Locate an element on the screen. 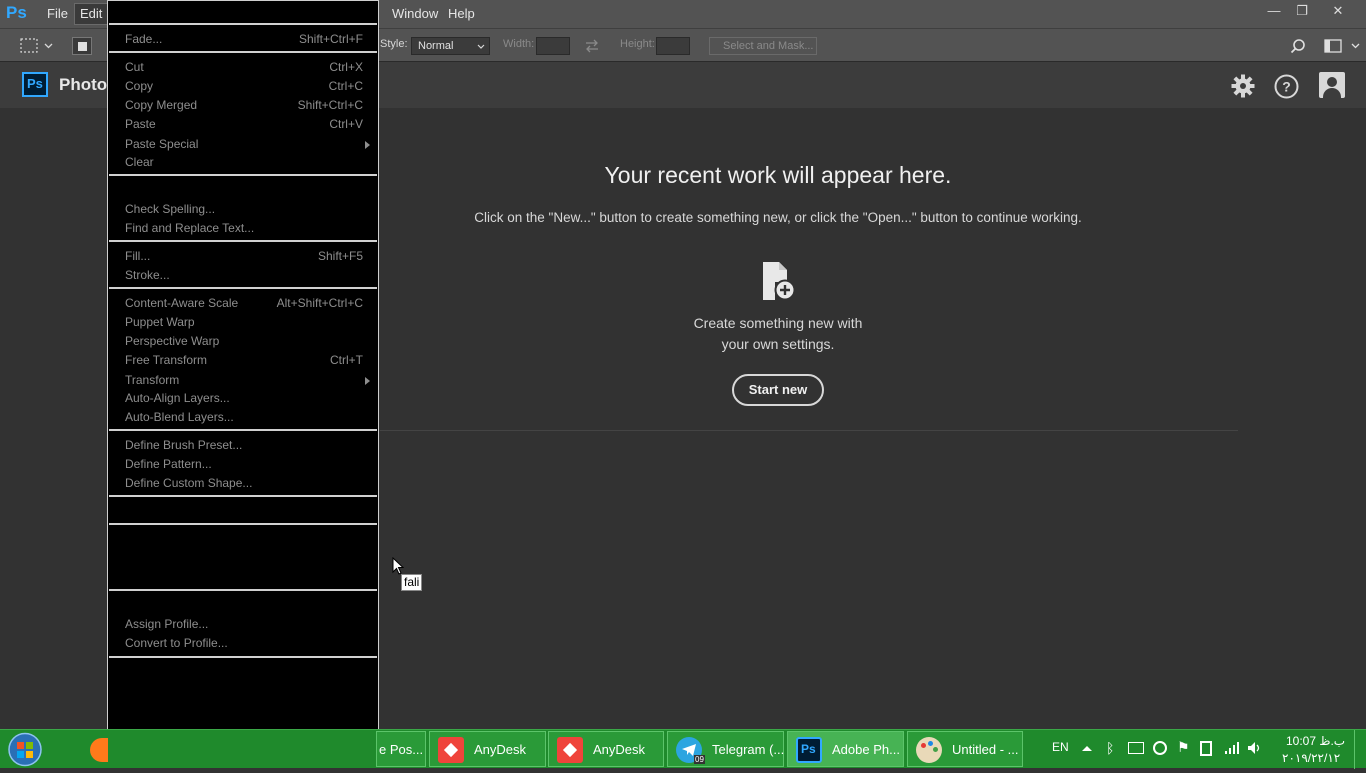 The image size is (1366, 773). menu-item-copy-merged: Copy Merged Shift+Ctrl+C is located at coordinates (244, 105).